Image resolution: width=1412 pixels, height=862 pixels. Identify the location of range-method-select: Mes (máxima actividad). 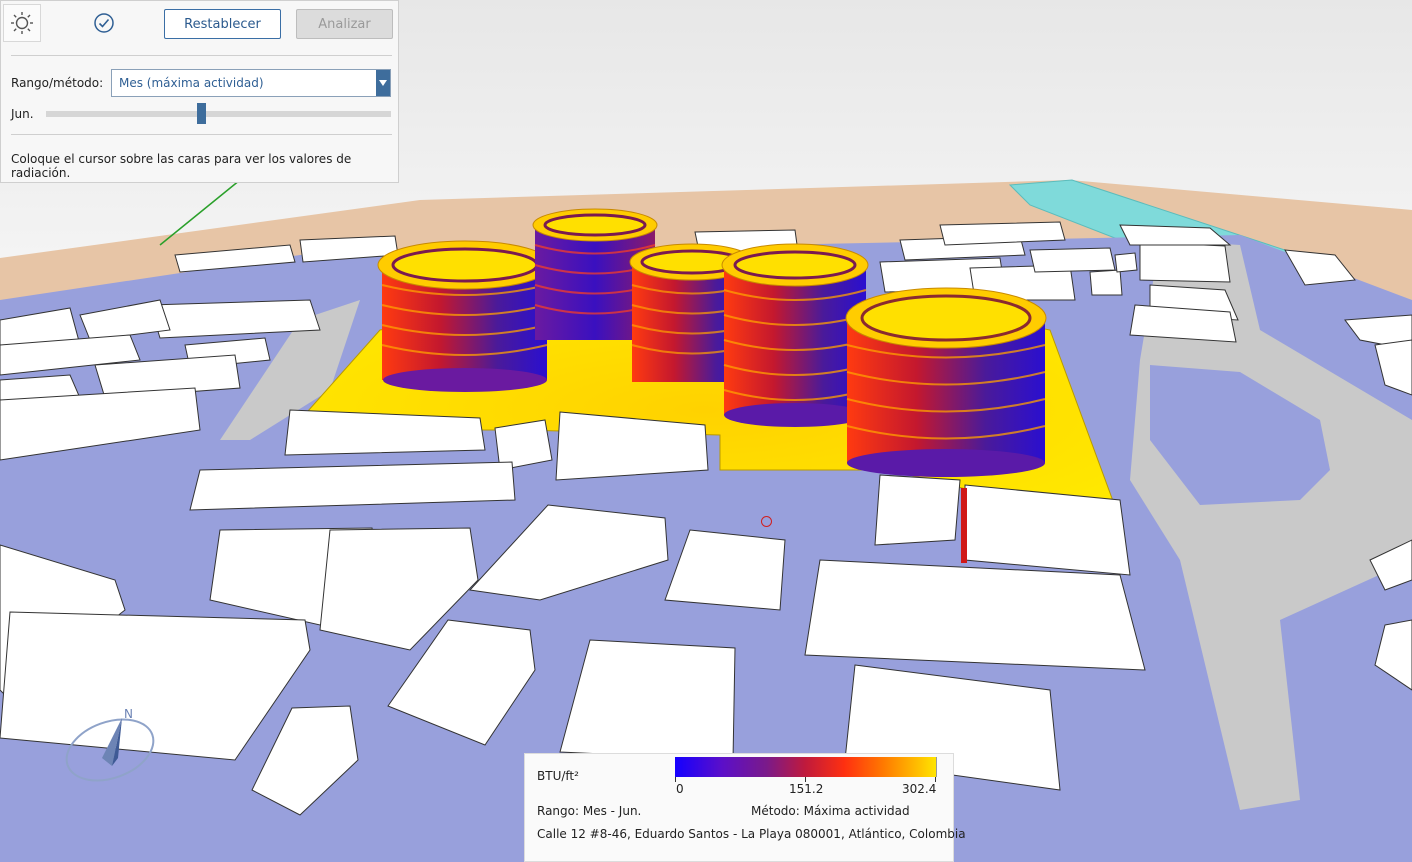
(251, 83).